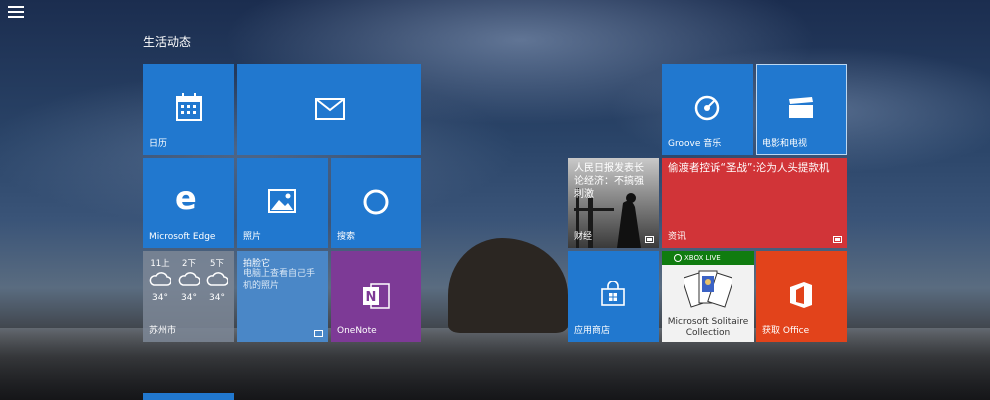  I want to click on tile-calendar: 日历, so click(188, 109).